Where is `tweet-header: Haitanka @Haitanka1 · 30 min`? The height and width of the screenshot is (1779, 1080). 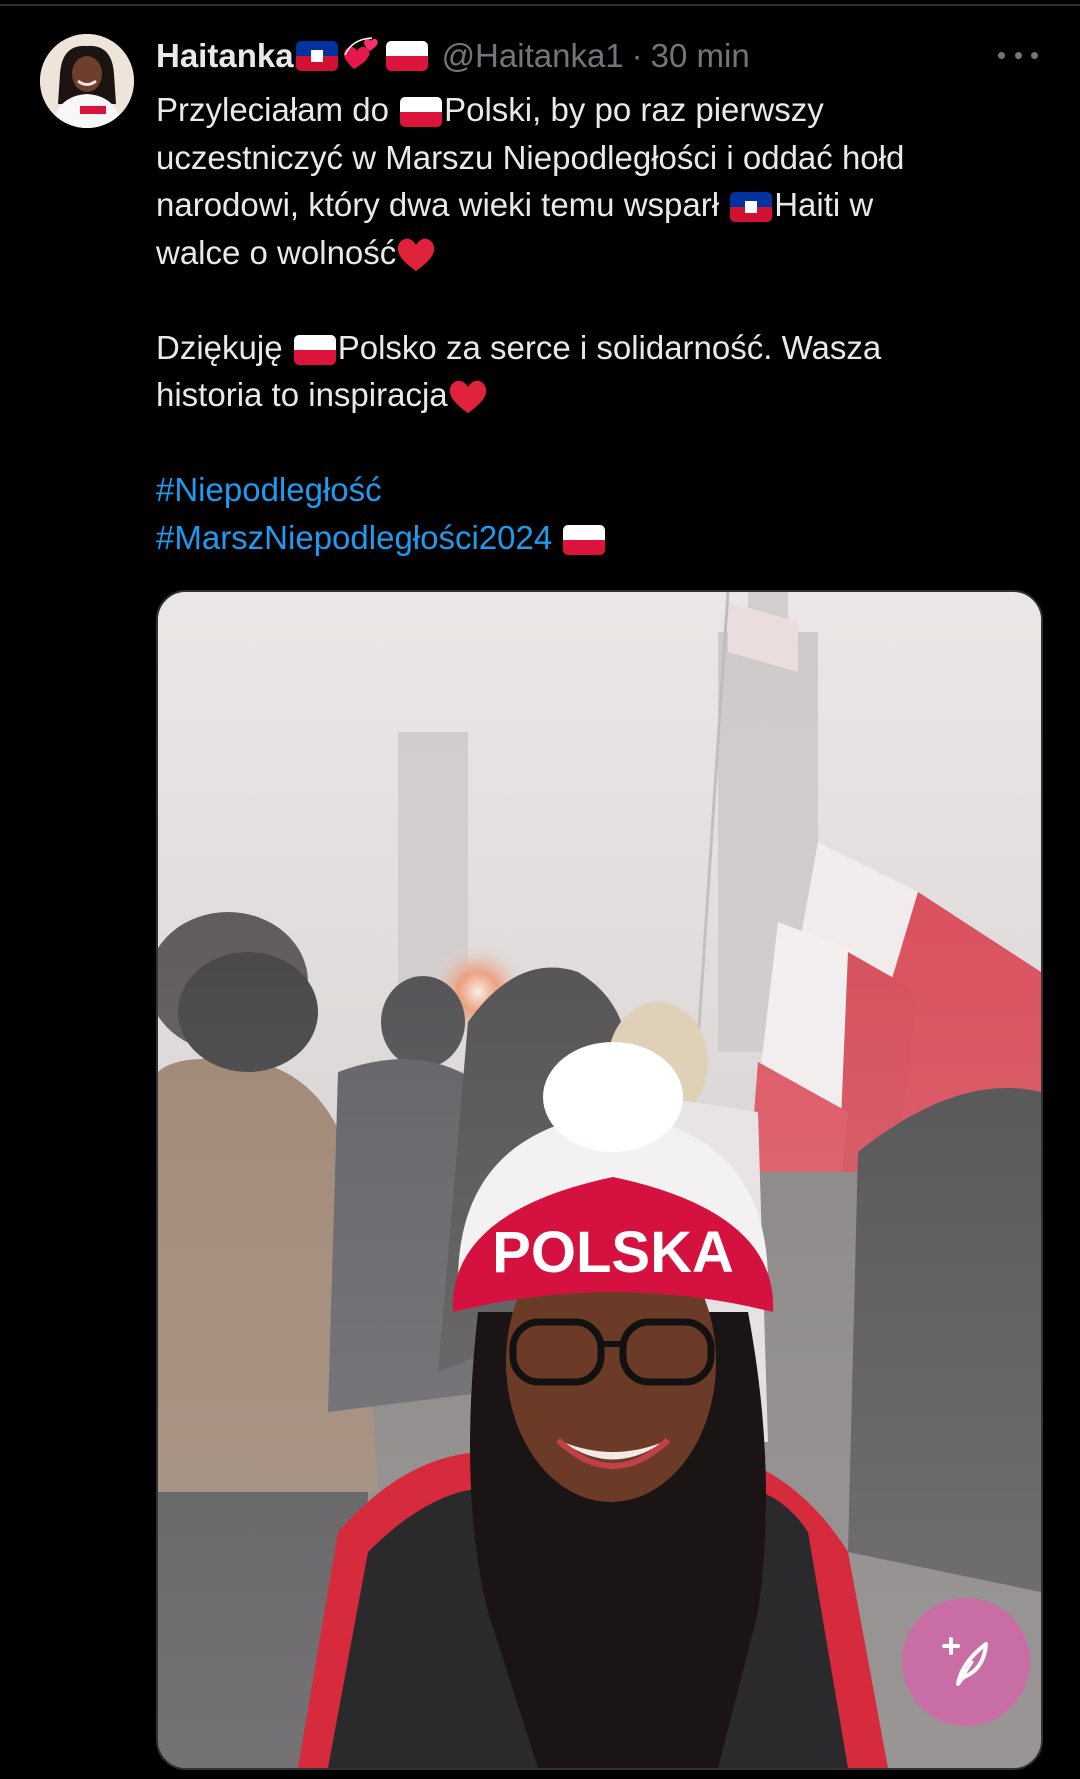
tweet-header: Haitanka @Haitanka1 · 30 min is located at coordinates (596, 56).